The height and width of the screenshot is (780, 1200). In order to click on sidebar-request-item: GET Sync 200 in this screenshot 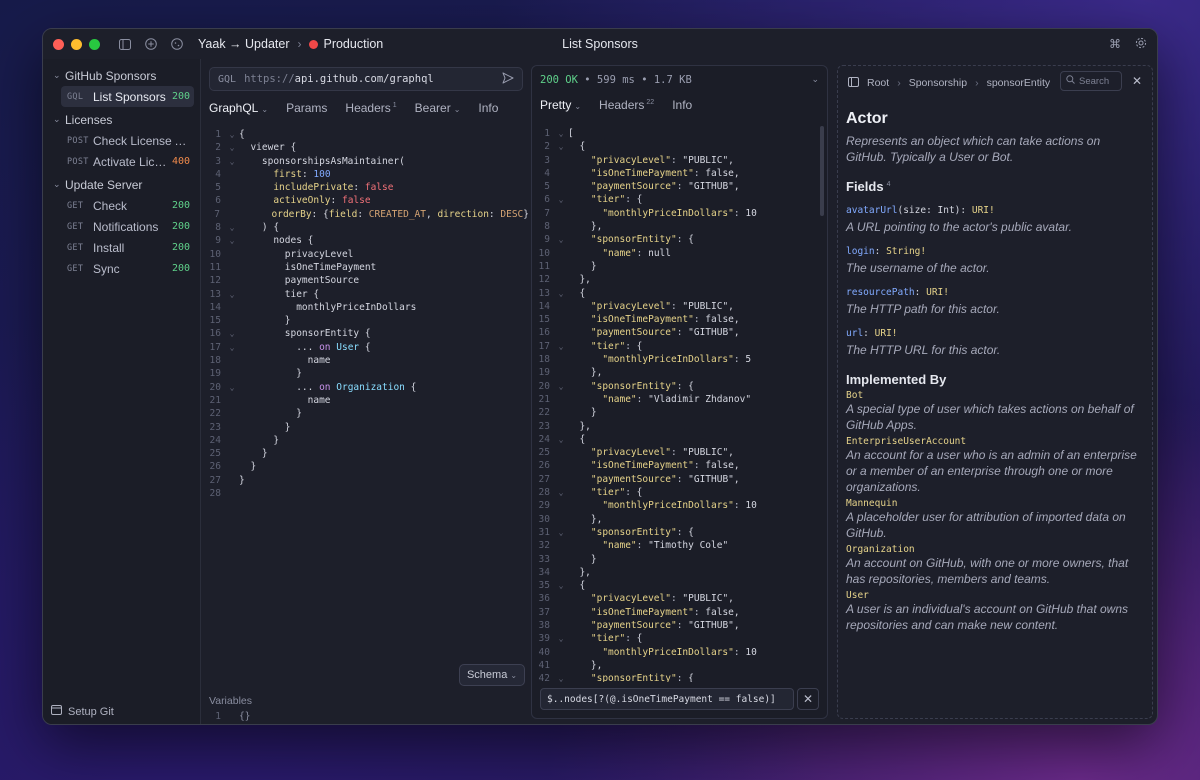, I will do `click(127, 268)`.